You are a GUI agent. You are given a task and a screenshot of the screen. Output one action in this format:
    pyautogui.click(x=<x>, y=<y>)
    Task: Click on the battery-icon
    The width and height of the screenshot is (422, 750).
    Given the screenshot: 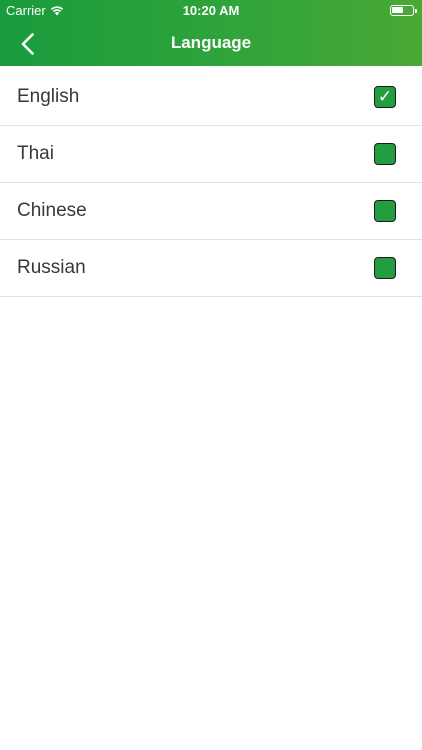 What is the action you would take?
    pyautogui.click(x=403, y=10)
    